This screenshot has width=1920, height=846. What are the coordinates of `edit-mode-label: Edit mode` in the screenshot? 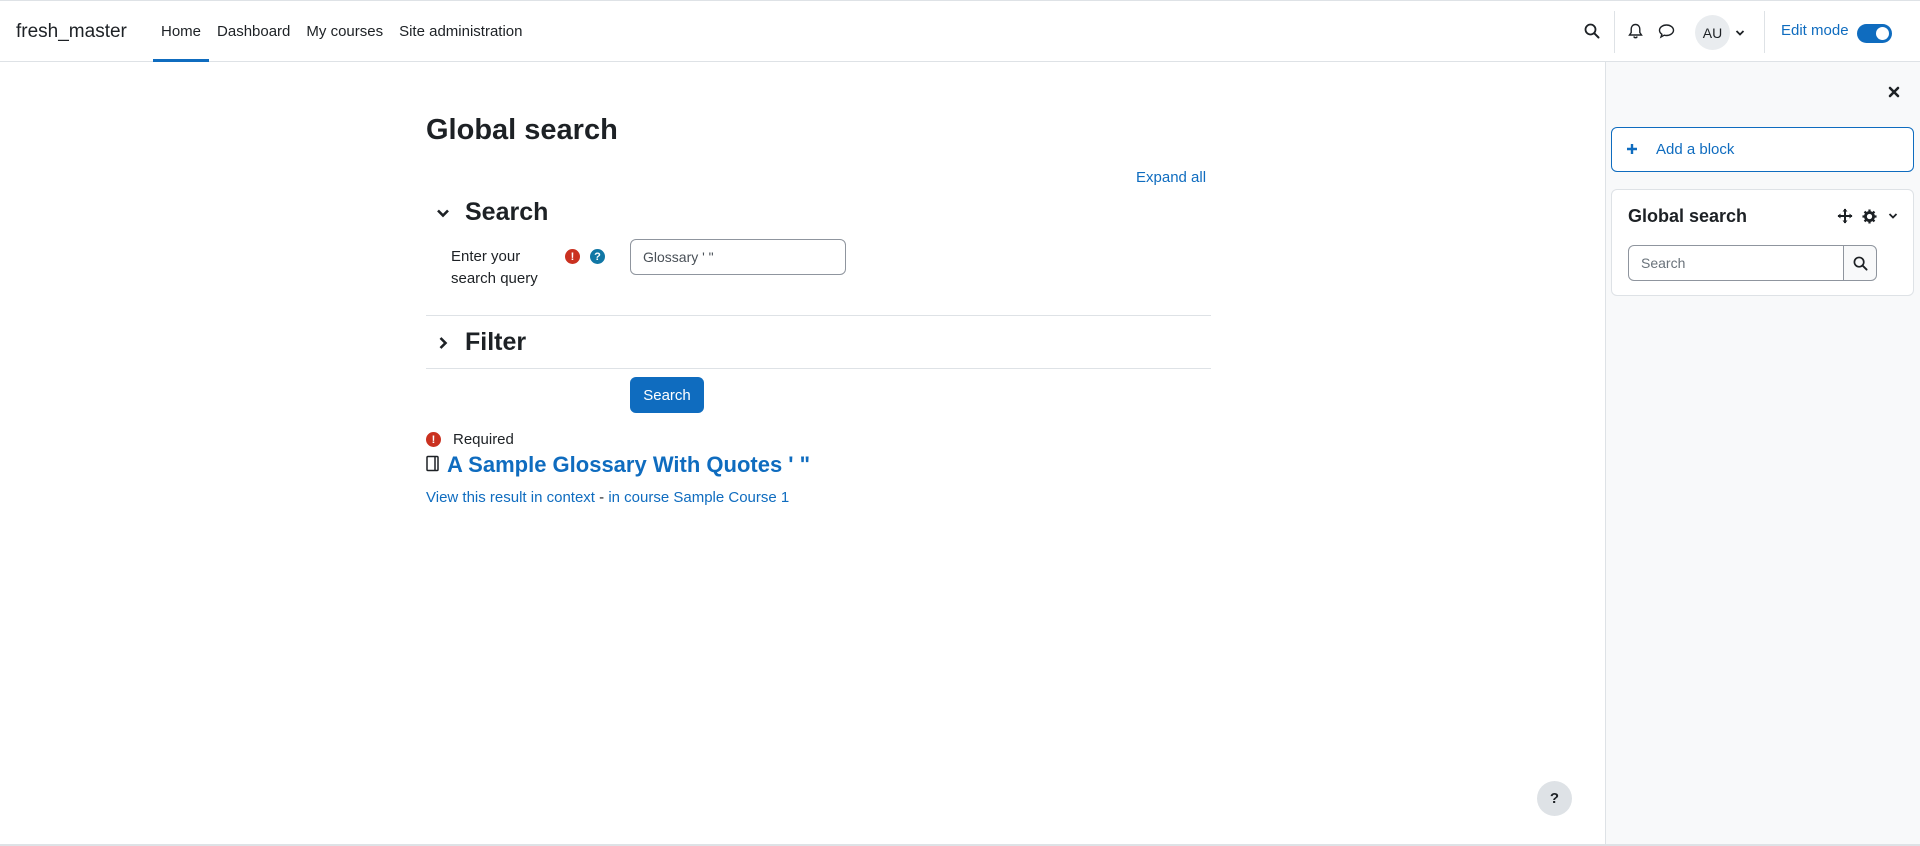 It's located at (1815, 30).